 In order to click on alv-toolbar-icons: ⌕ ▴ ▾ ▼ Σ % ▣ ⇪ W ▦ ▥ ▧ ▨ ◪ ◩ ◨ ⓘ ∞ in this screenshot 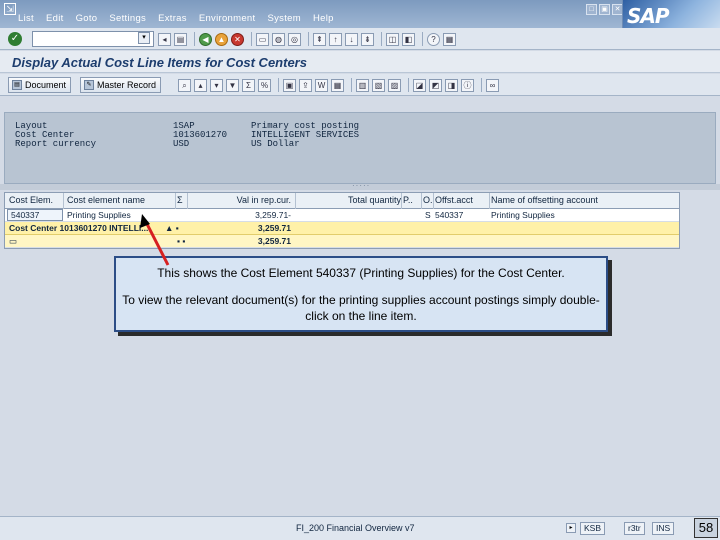, I will do `click(340, 85)`.